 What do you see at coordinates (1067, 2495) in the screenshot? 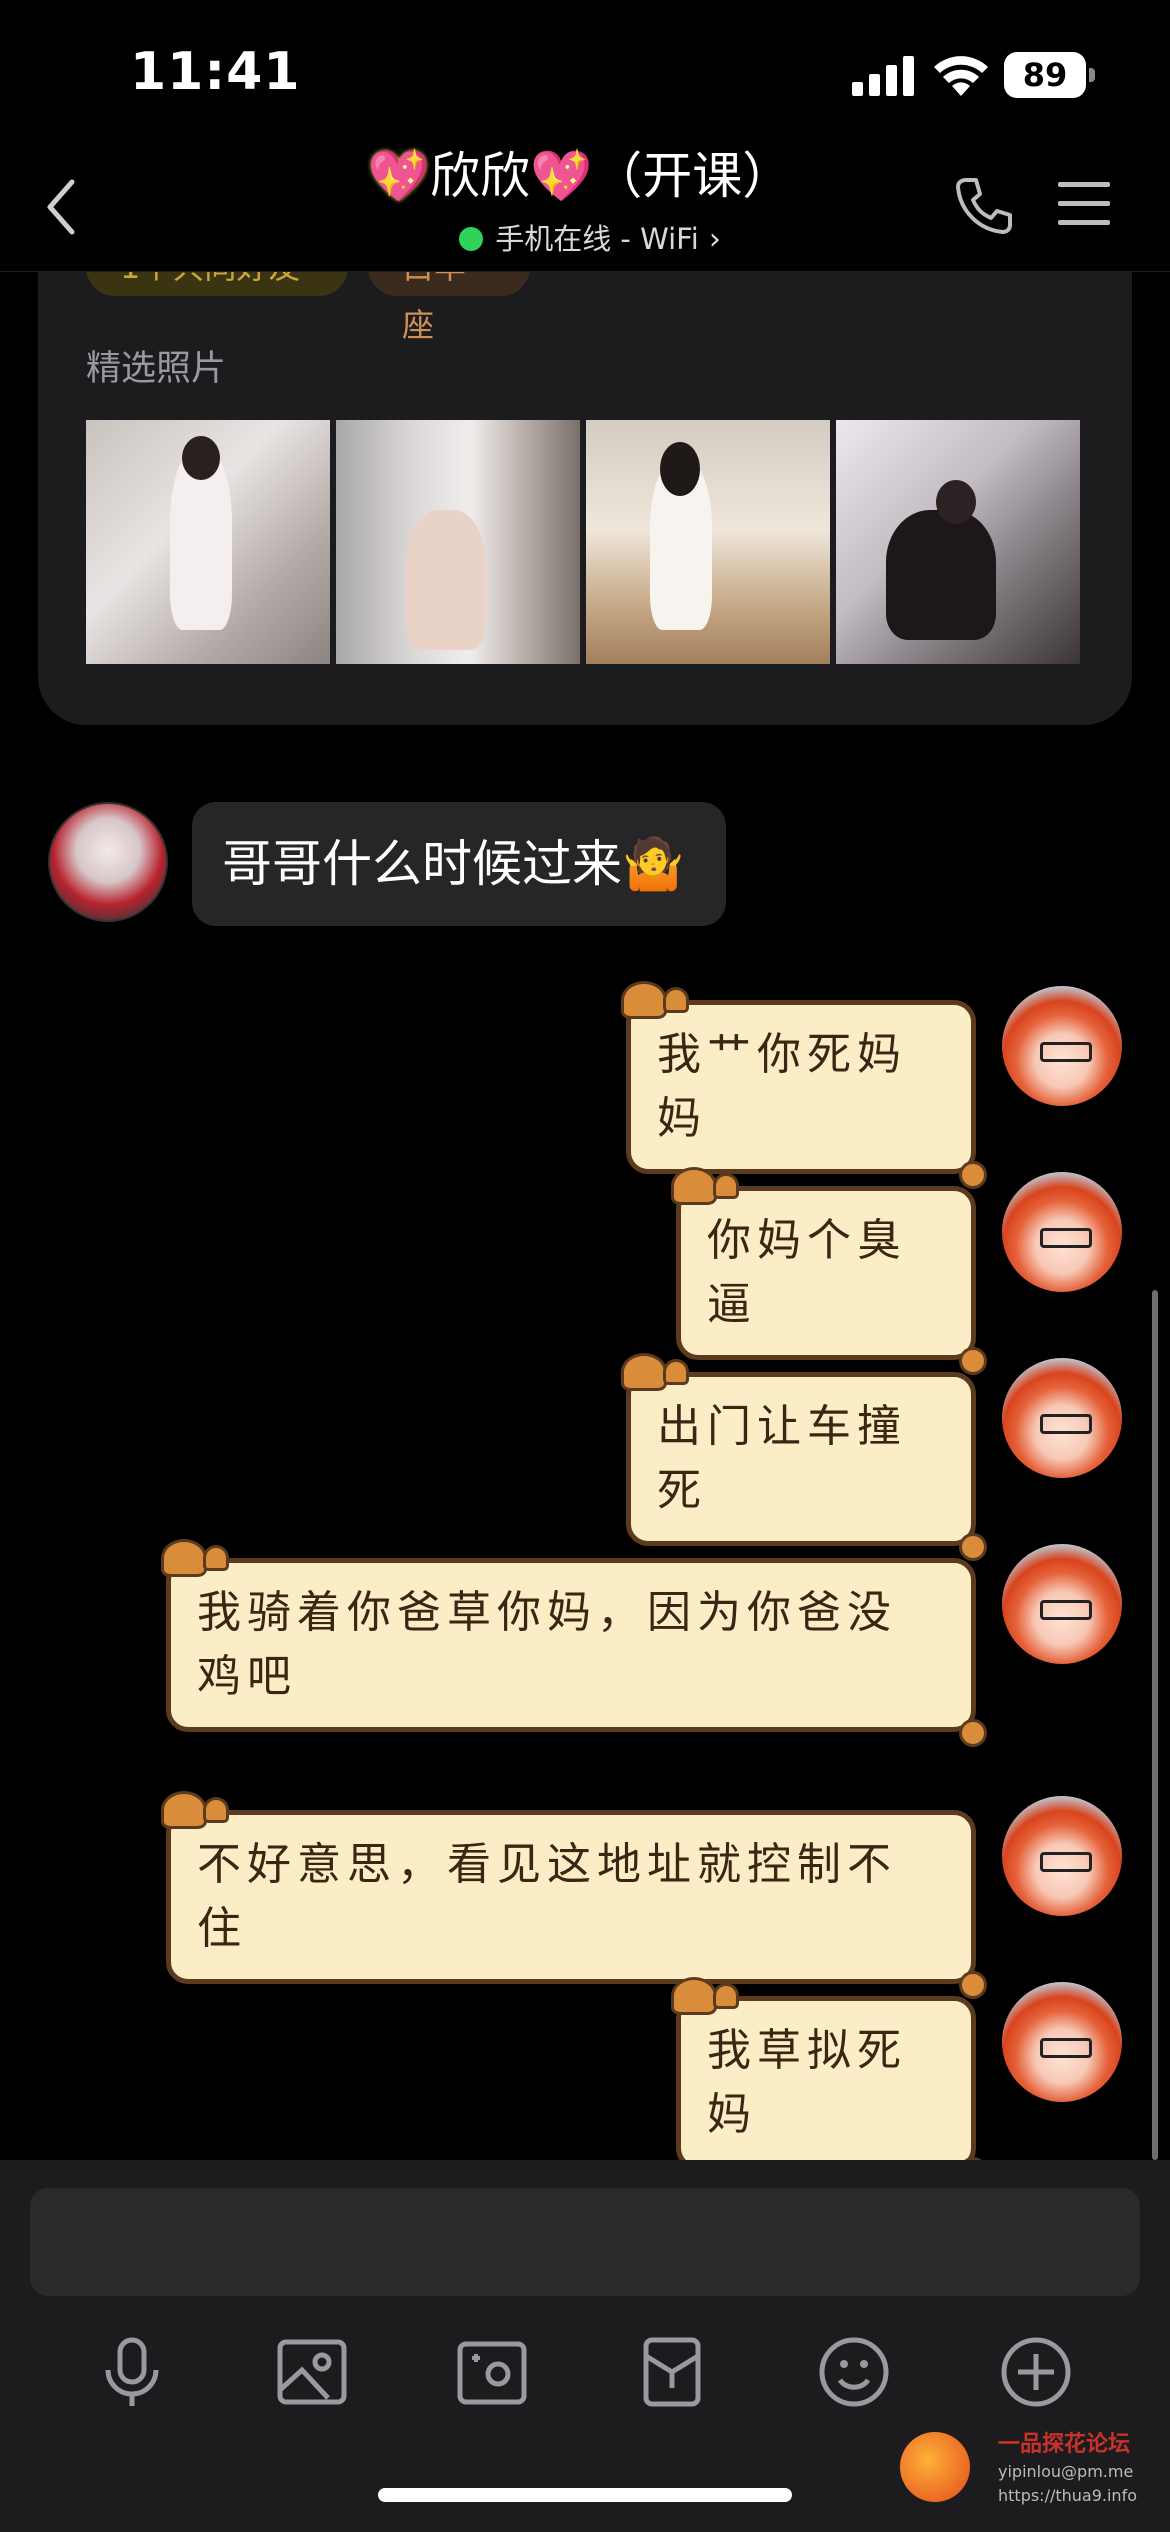
I see `watermark-url: https://thua9.info` at bounding box center [1067, 2495].